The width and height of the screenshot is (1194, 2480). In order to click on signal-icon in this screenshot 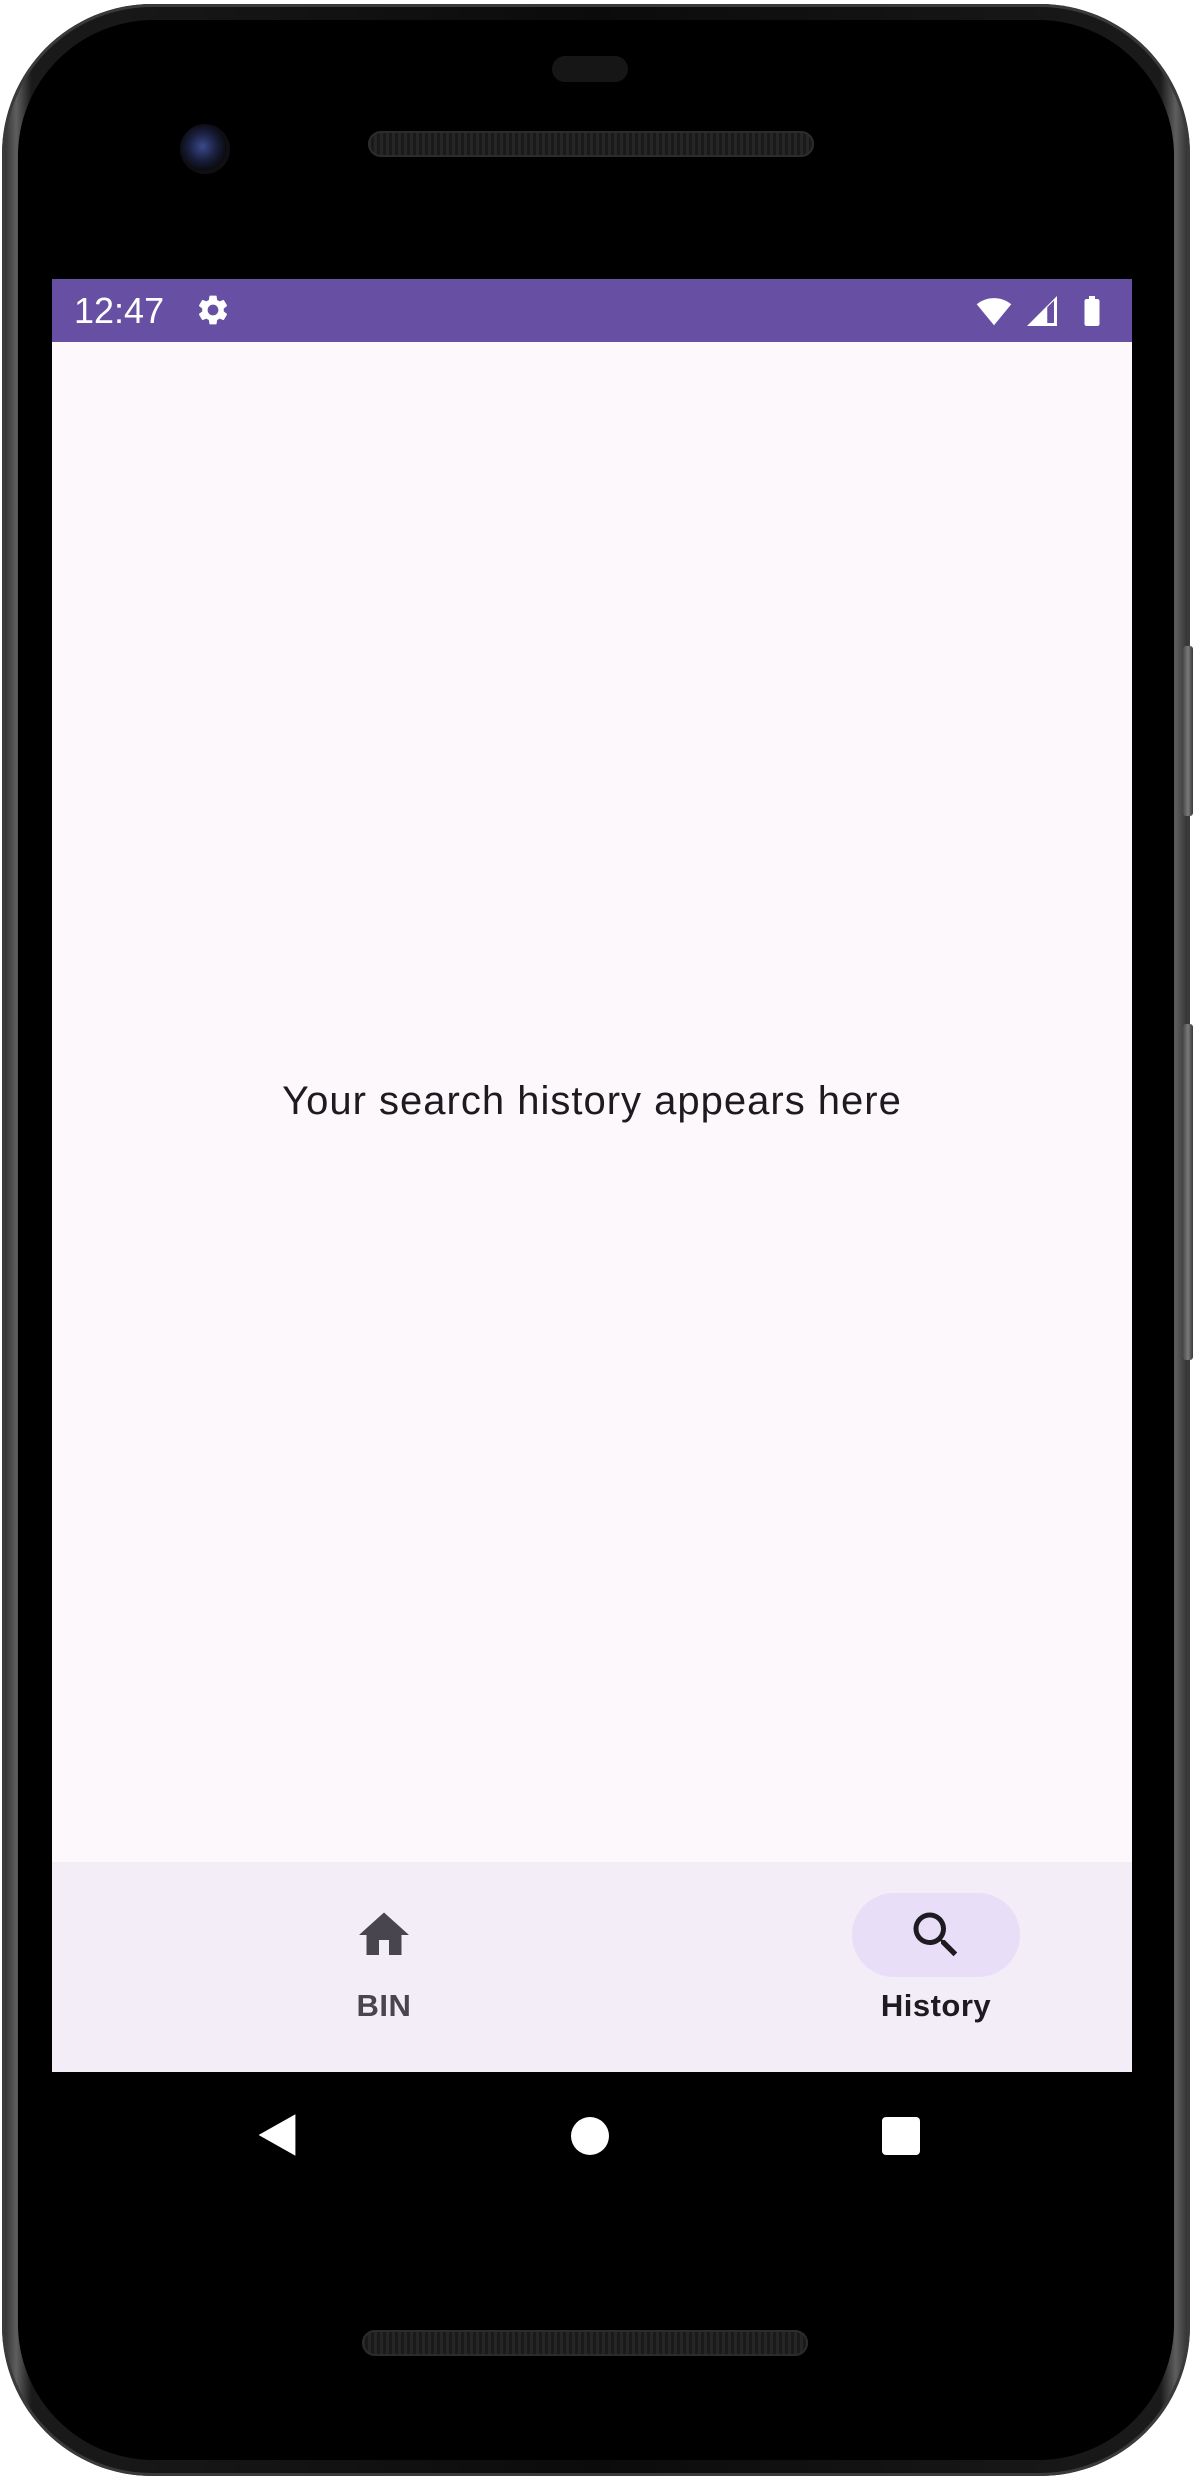, I will do `click(1042, 311)`.